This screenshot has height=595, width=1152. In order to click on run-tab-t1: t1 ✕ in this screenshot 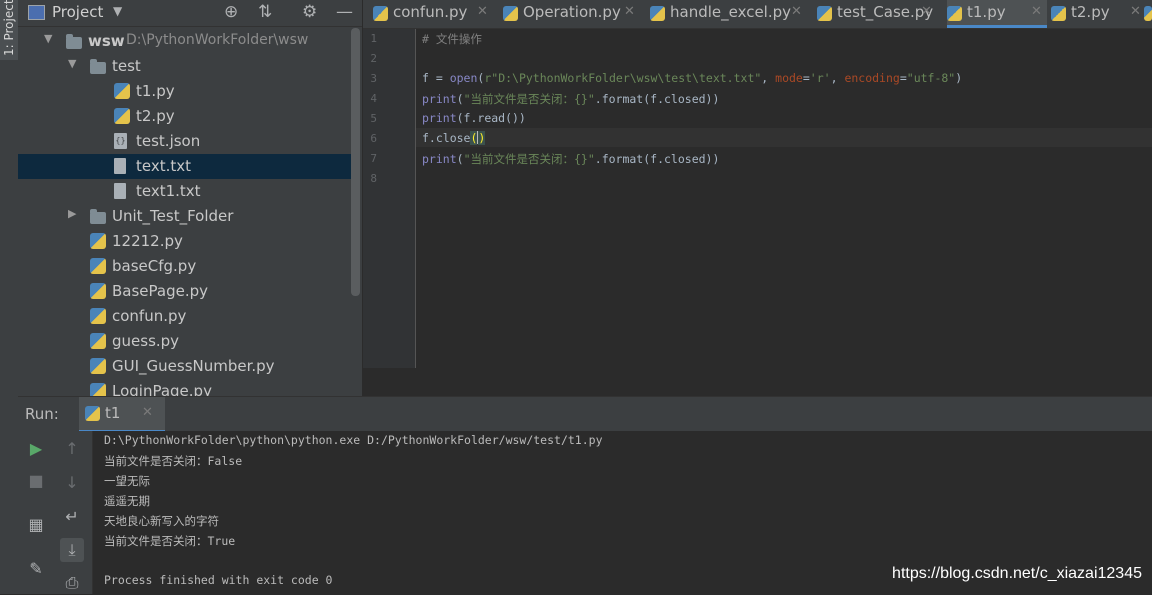, I will do `click(122, 414)`.